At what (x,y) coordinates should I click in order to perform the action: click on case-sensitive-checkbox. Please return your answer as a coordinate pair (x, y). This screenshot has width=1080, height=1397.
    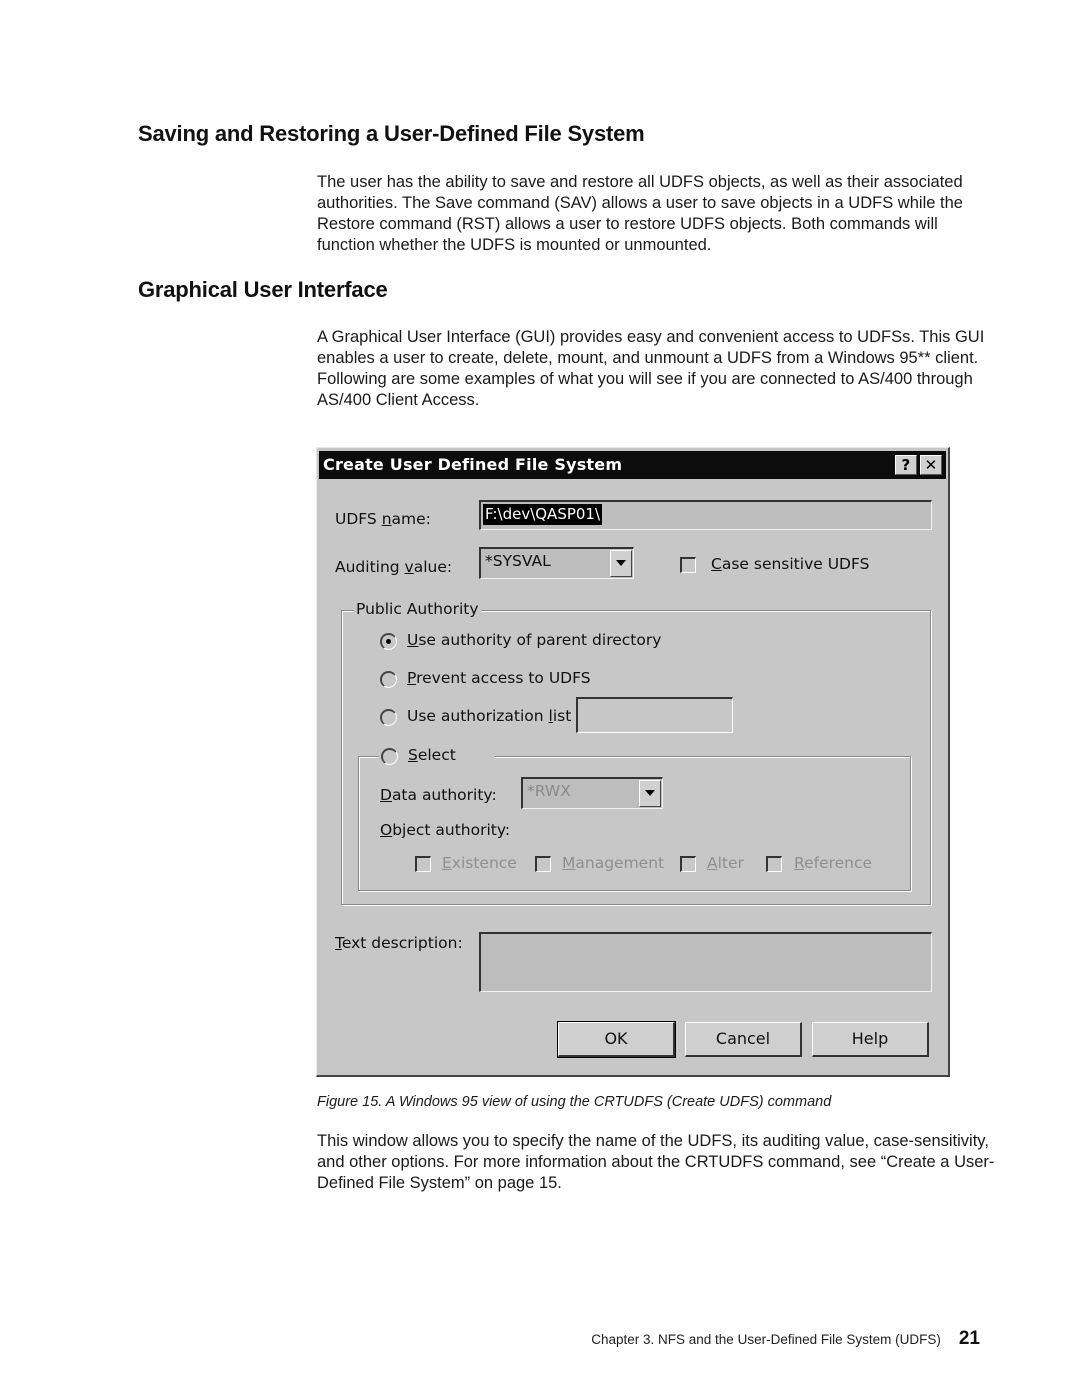
    Looking at the image, I should click on (688, 565).